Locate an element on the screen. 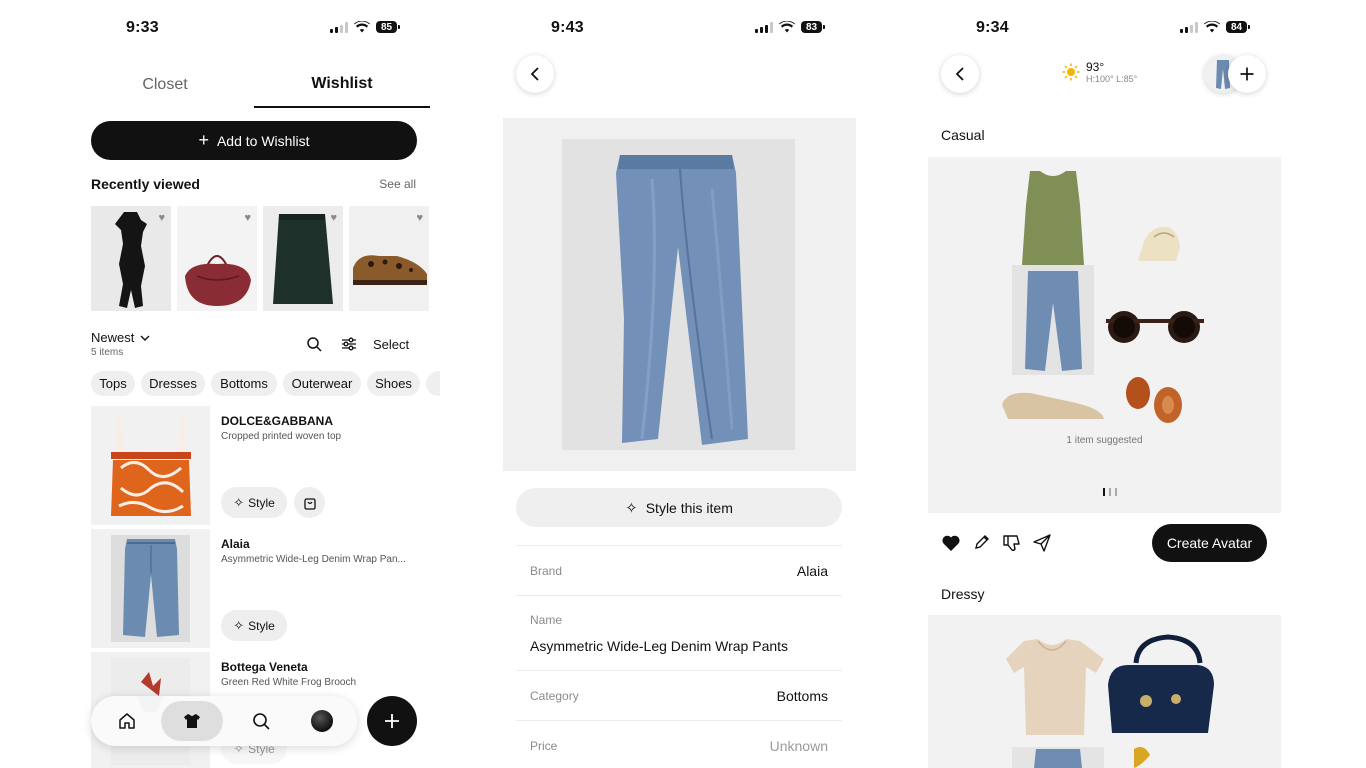 Image resolution: width=1366 pixels, height=768 pixels. weather-widget: 93° H:100° L:85° is located at coordinates (1099, 72).